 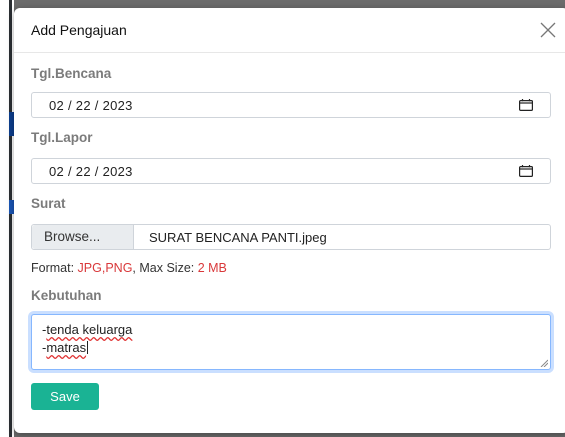 What do you see at coordinates (65, 396) in the screenshot?
I see `save-button: Save` at bounding box center [65, 396].